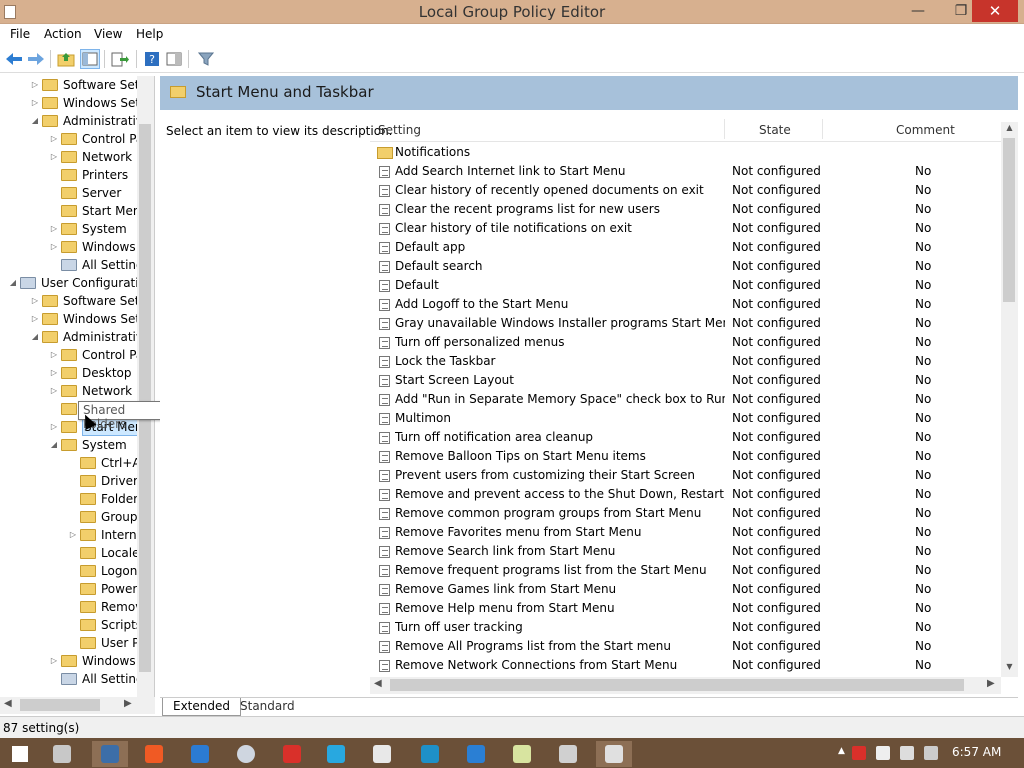 This screenshot has width=1024, height=768. I want to click on internet-explorer-icon, so click(476, 754).